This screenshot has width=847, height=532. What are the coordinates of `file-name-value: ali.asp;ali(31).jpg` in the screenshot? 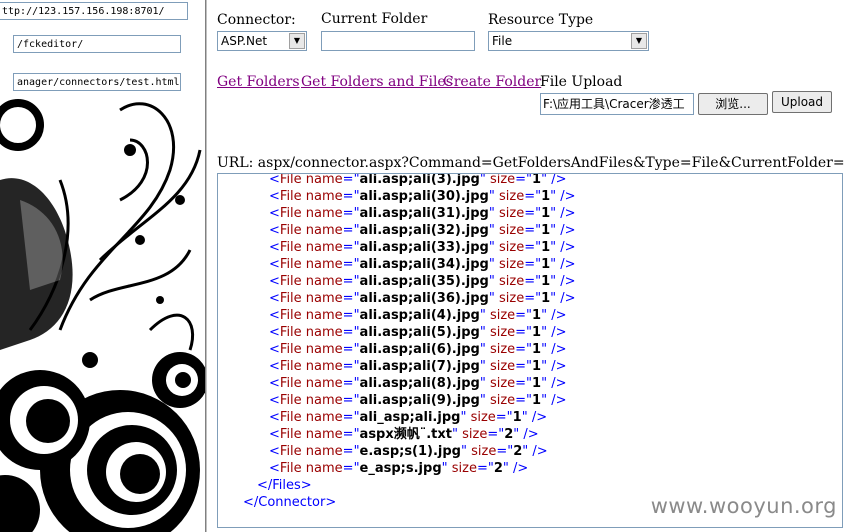 It's located at (424, 213).